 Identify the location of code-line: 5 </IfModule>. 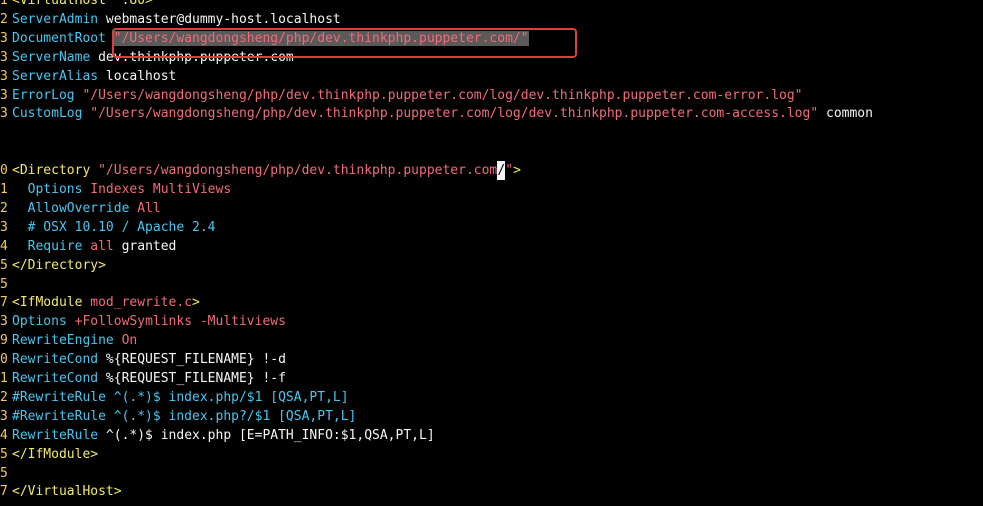
(49, 454).